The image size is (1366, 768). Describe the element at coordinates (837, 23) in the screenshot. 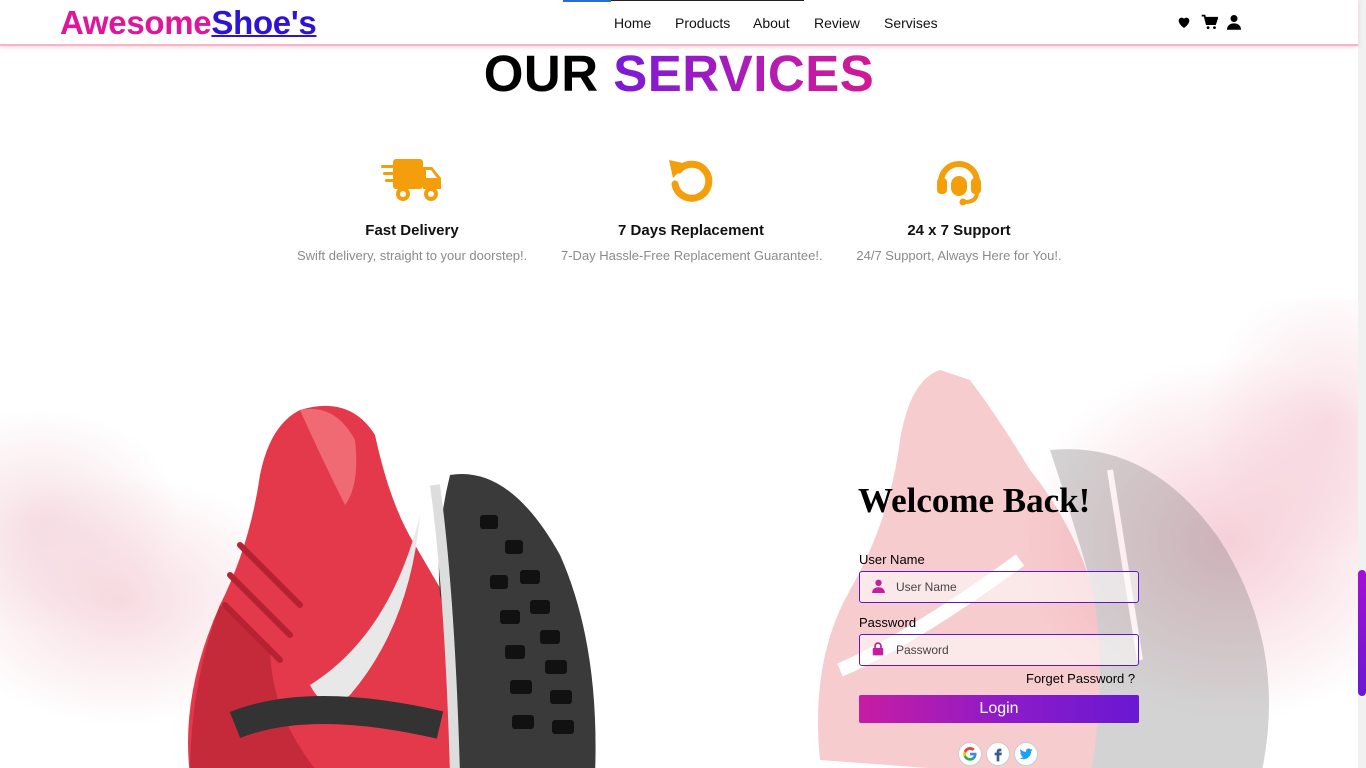

I see `nav-review: Review` at that location.